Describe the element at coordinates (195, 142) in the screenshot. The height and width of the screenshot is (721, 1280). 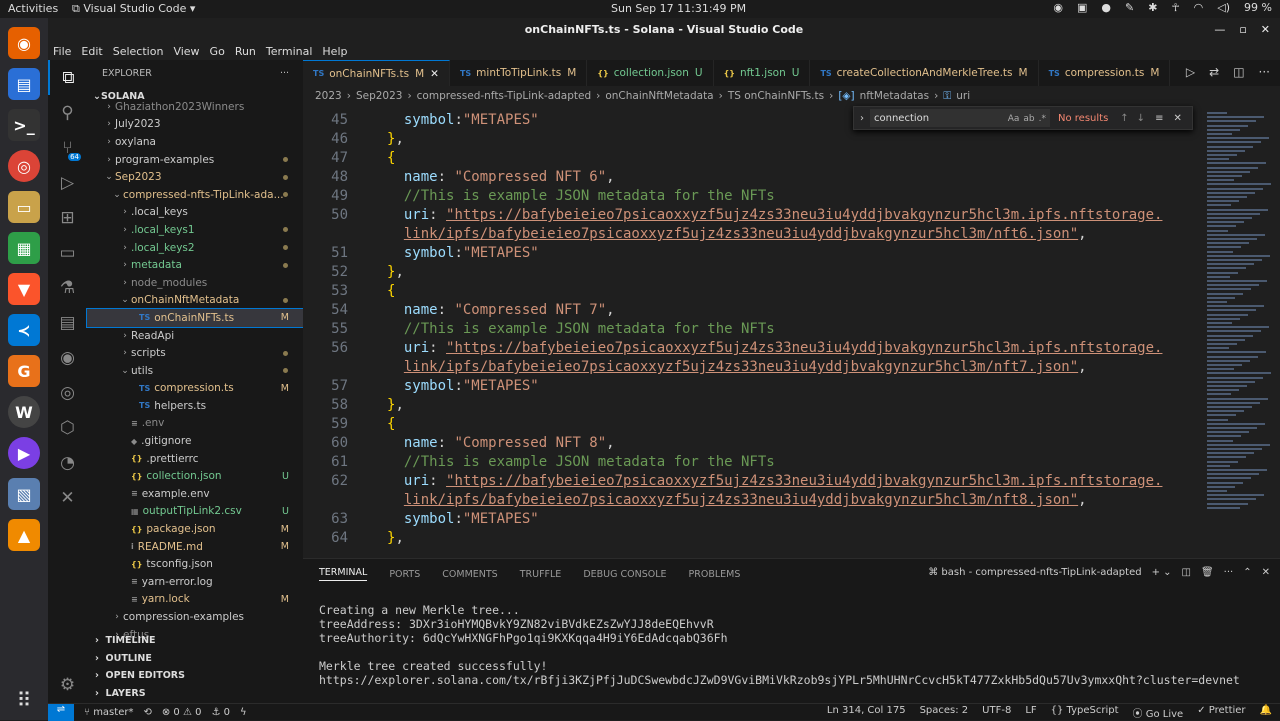
I see `tree-folder: › oxylana` at that location.